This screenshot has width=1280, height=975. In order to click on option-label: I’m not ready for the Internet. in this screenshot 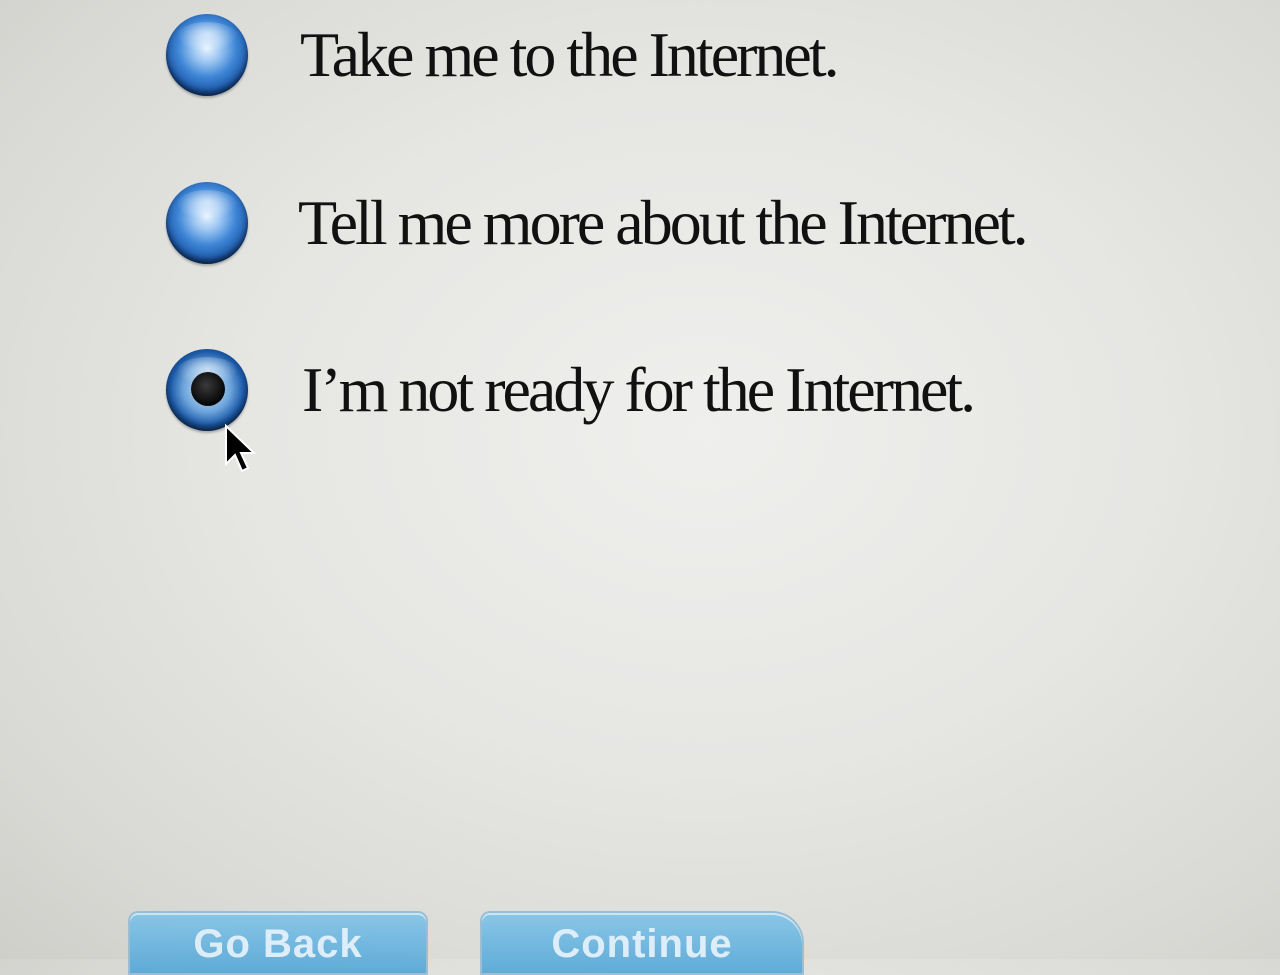, I will do `click(639, 389)`.